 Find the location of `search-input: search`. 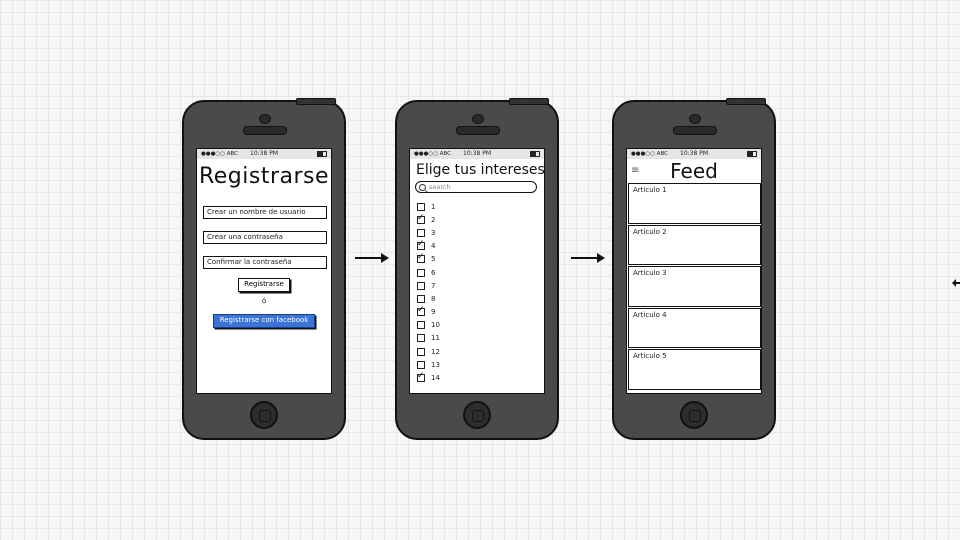

search-input: search is located at coordinates (476, 187).